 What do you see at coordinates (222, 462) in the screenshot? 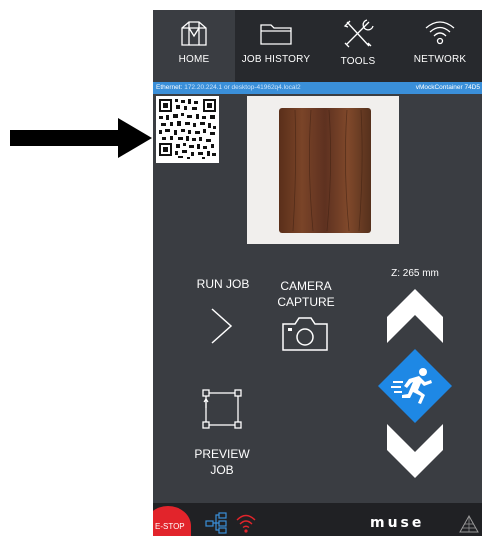
I see `preview-job-label: PREVIEW JOB` at bounding box center [222, 462].